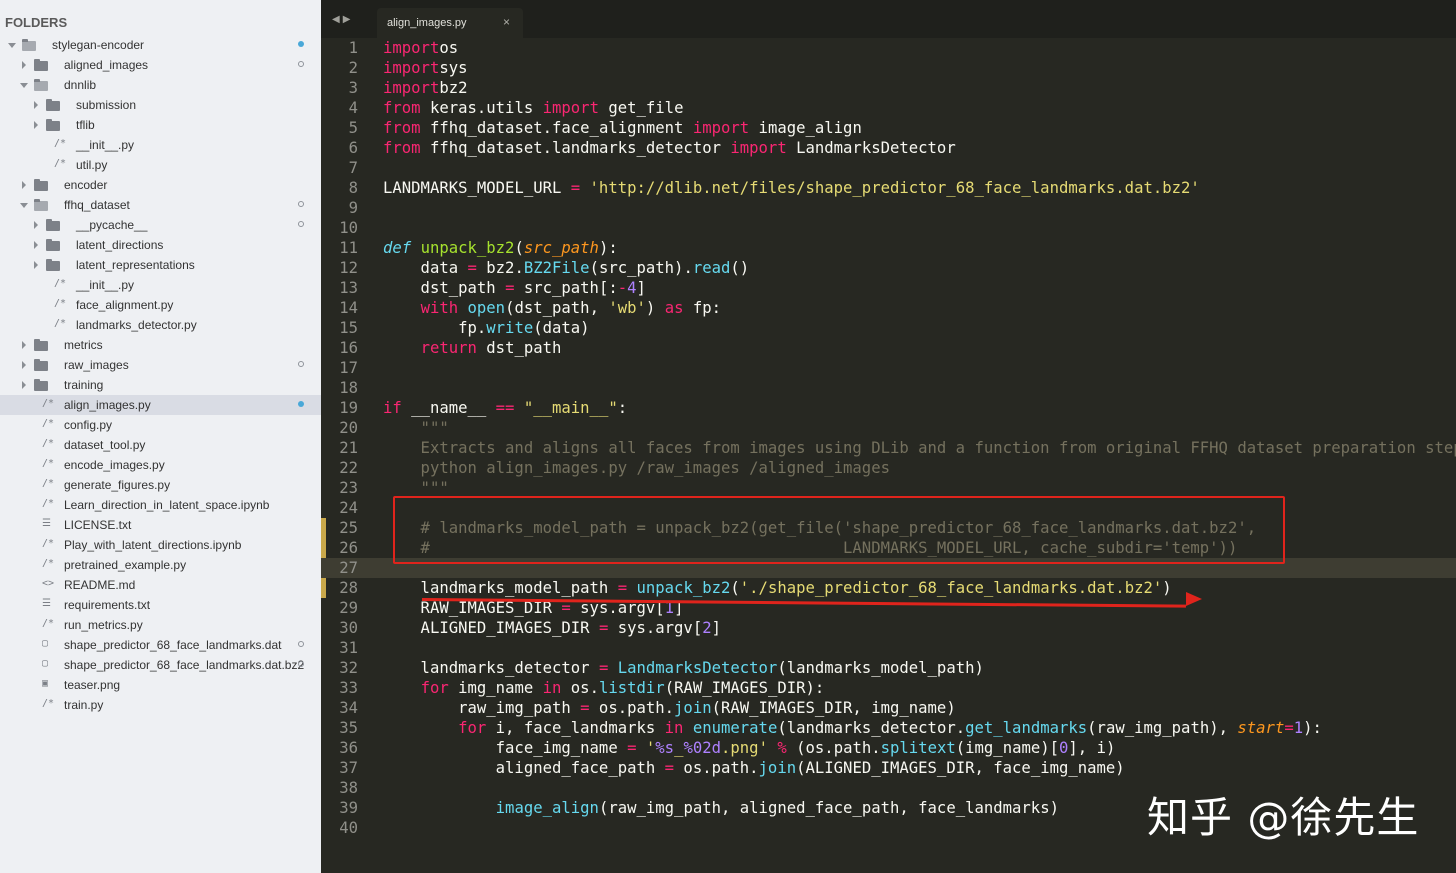  I want to click on file-item: ▣ teaser.png, so click(160, 685).